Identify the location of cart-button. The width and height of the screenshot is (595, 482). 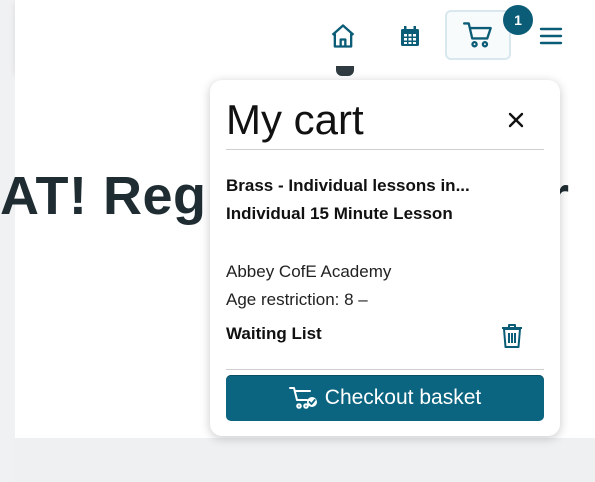
(478, 35).